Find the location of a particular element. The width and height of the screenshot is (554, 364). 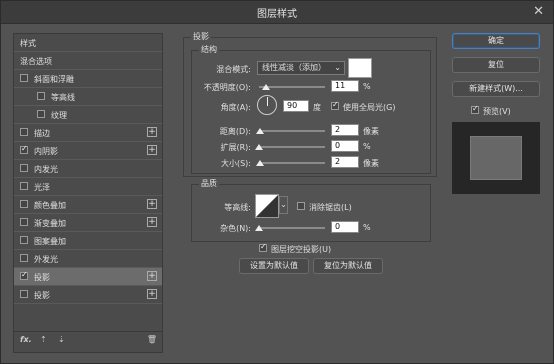

style-list-item: 内发光 is located at coordinates (88, 169).